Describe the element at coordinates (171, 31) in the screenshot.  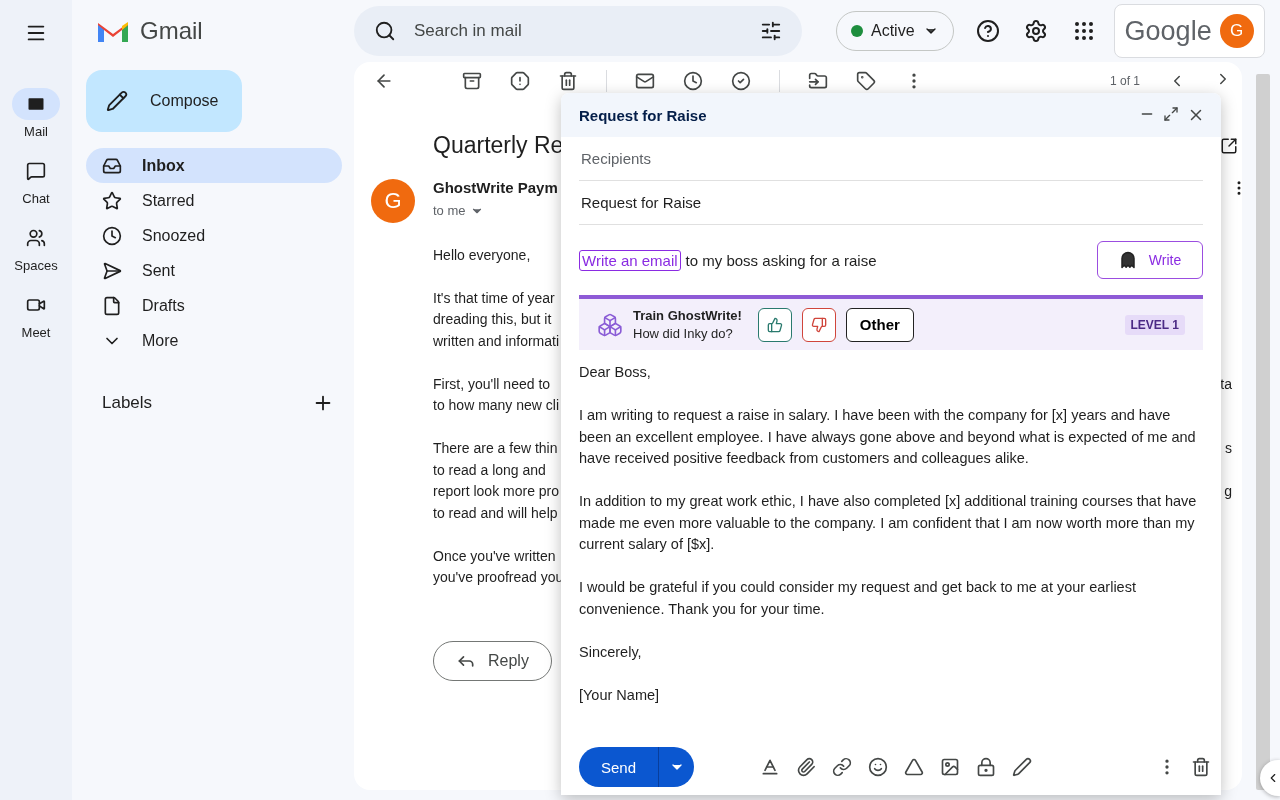
I see `brand-name: Gmail` at that location.